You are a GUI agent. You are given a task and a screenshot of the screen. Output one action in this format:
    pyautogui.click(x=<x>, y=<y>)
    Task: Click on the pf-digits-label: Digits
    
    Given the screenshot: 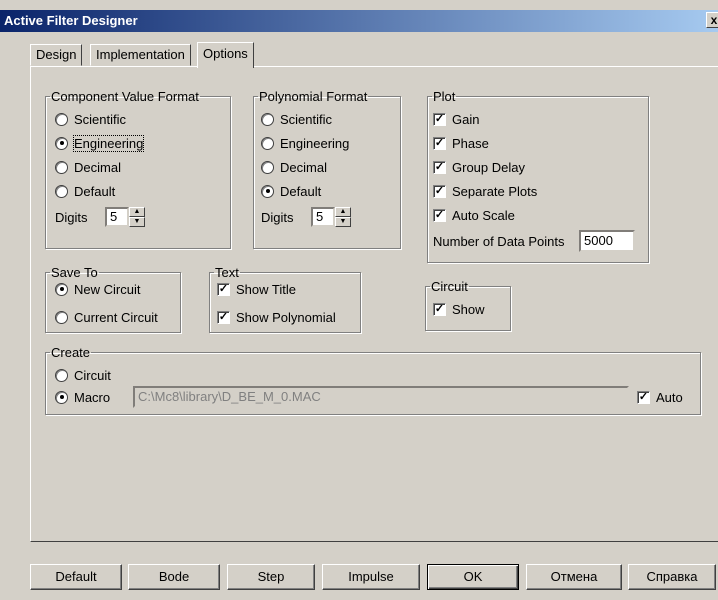 What is the action you would take?
    pyautogui.click(x=277, y=217)
    